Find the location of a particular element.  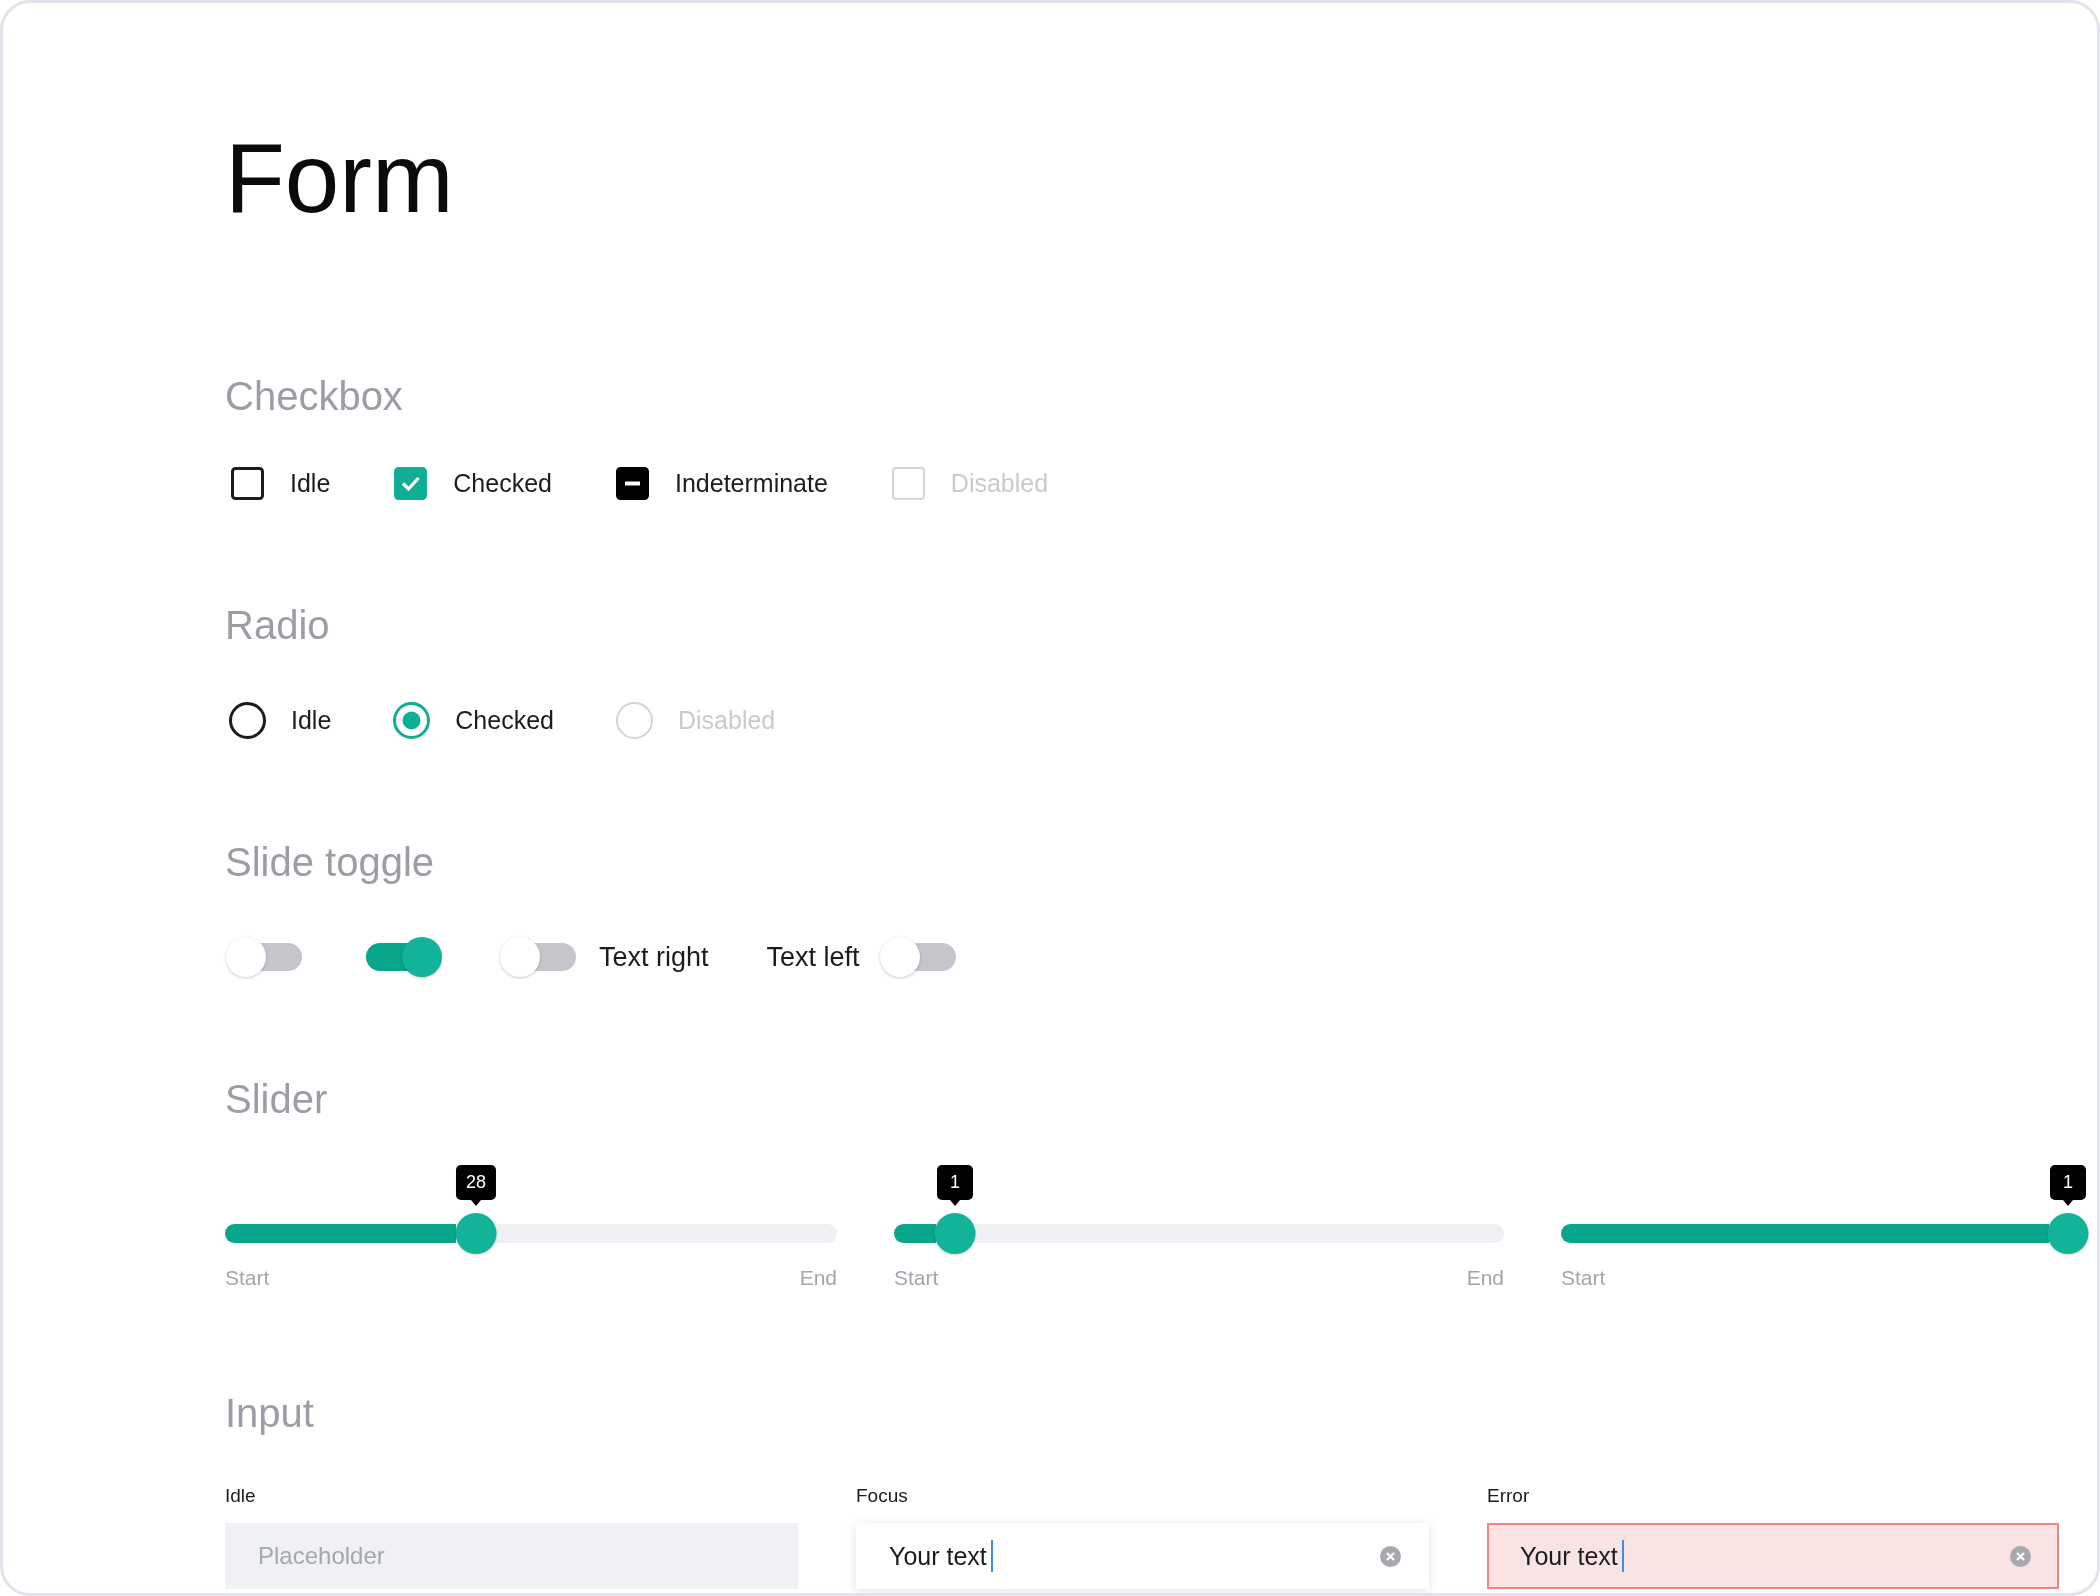

section-heading: Checkbox is located at coordinates (314, 396).